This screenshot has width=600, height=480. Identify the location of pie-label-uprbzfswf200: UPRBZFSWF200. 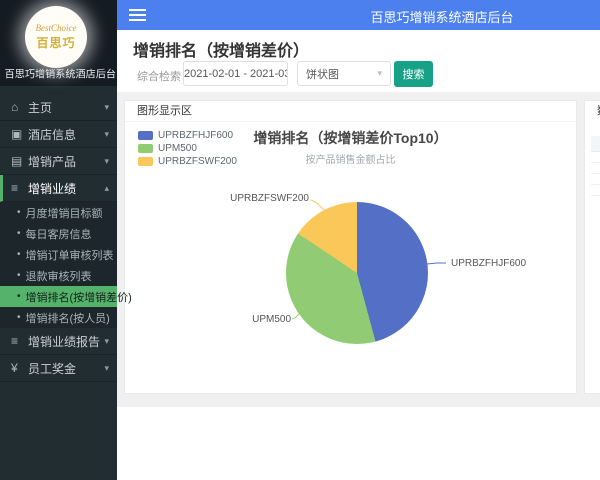
(269, 198).